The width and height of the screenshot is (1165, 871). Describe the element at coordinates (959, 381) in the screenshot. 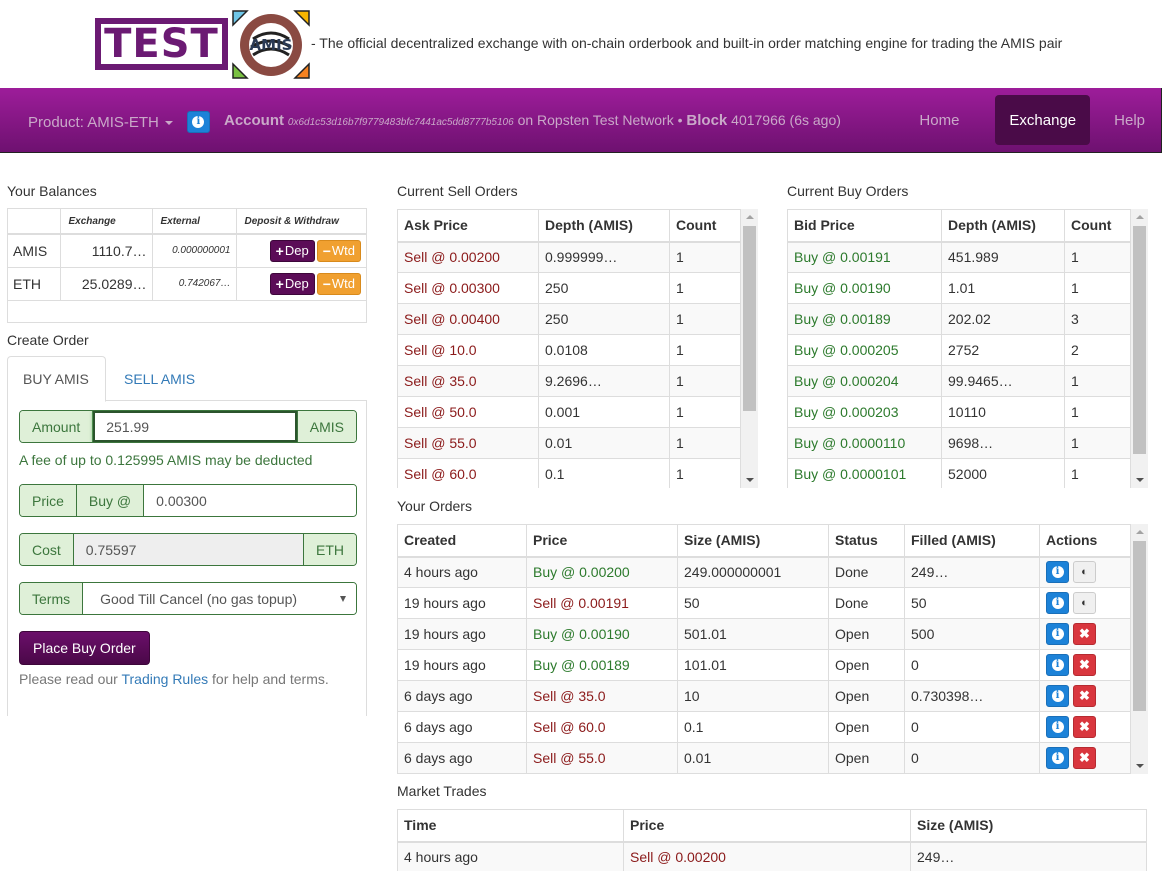

I see `buy-order-row: Buy @ 0.000204 99.9465… 1` at that location.